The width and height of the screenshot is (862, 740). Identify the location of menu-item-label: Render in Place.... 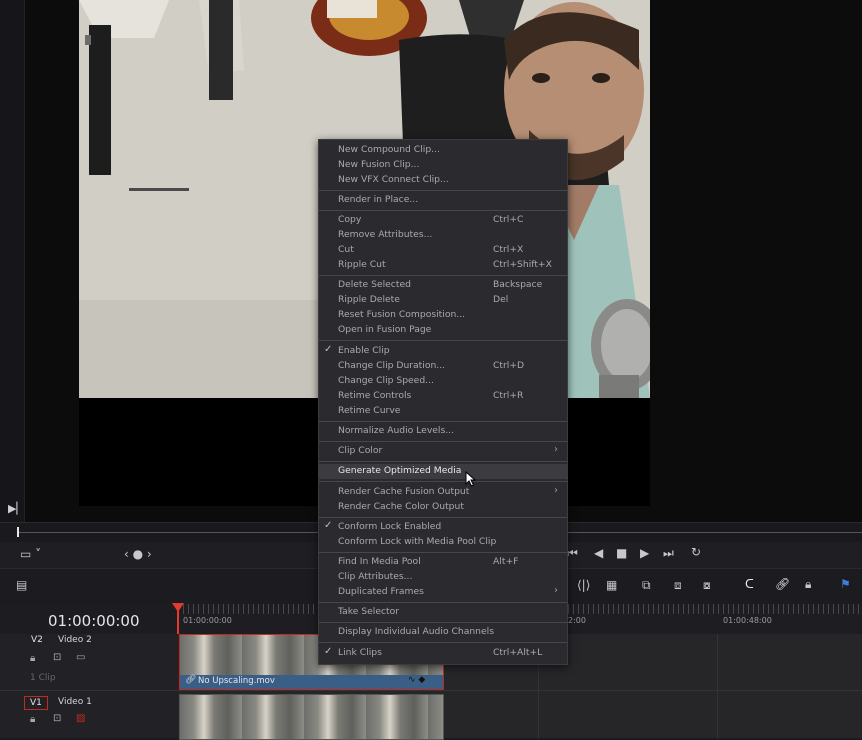
(378, 199).